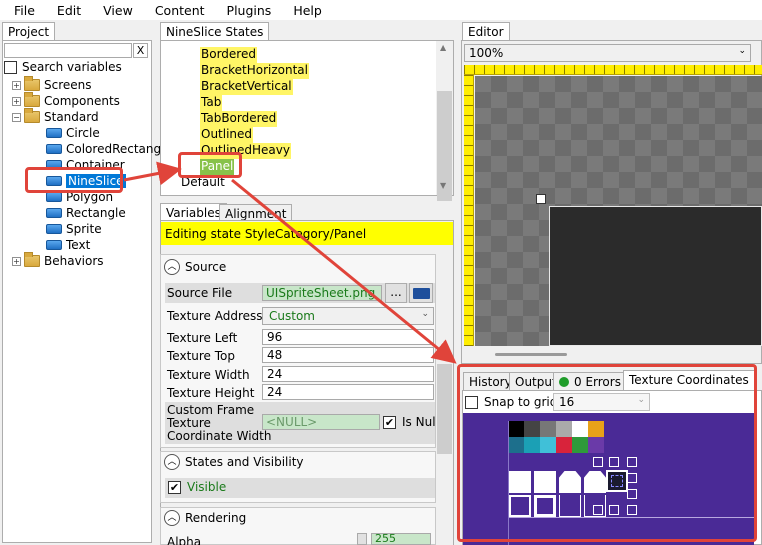 Image resolution: width=762 pixels, height=545 pixels. I want to click on horizontal-scrollbar, so click(531, 354).